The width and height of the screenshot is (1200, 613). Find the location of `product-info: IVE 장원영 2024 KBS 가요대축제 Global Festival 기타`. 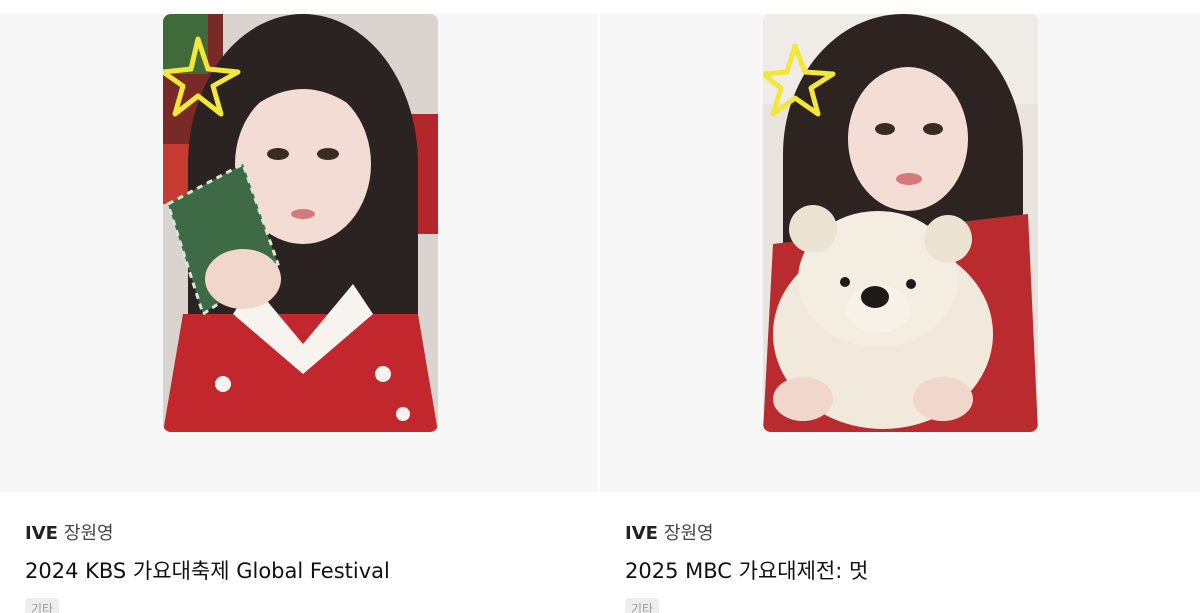

product-info: IVE 장원영 2024 KBS 가요대축제 Global Festival 기타 is located at coordinates (307, 566).